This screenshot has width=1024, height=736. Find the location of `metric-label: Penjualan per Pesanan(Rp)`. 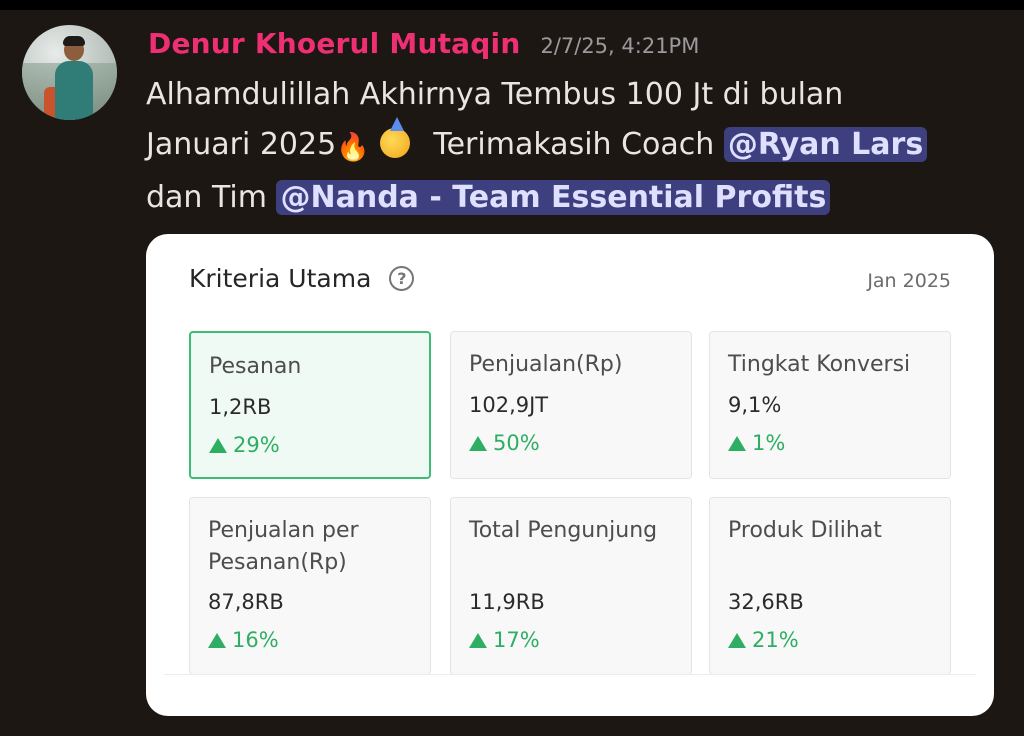

metric-label: Penjualan per Pesanan(Rp) is located at coordinates (283, 546).